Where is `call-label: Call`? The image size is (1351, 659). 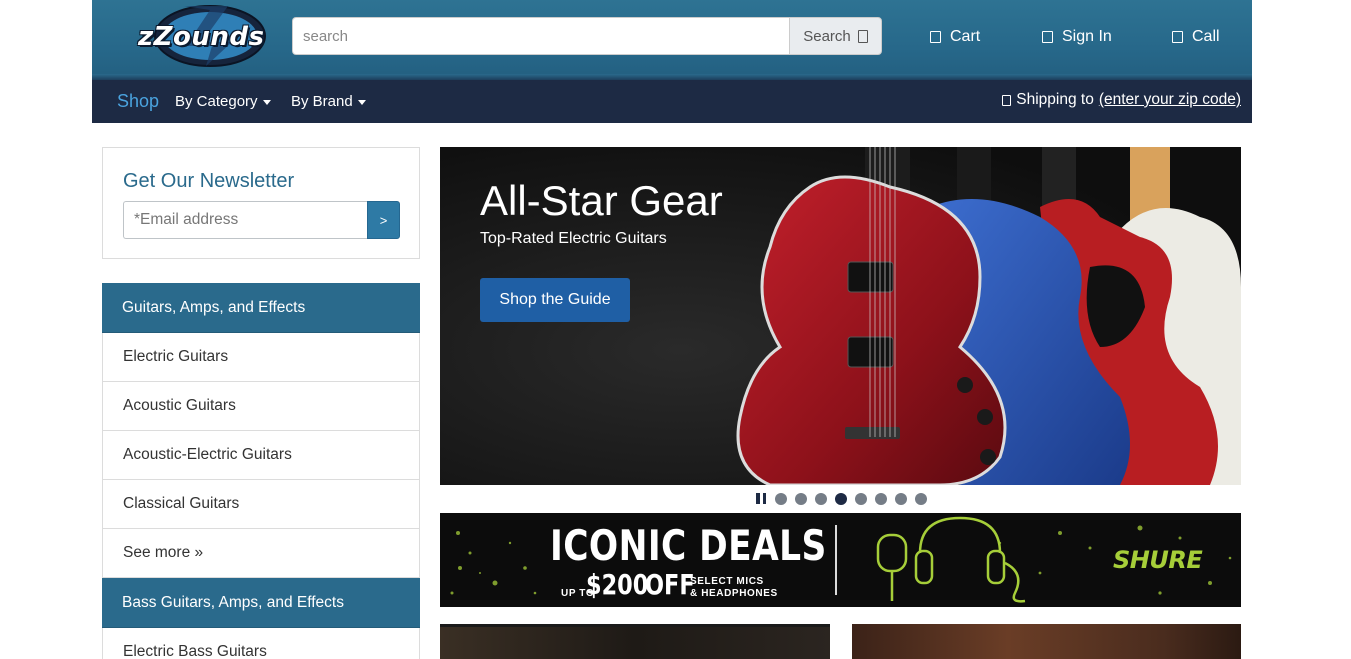 call-label: Call is located at coordinates (1206, 36).